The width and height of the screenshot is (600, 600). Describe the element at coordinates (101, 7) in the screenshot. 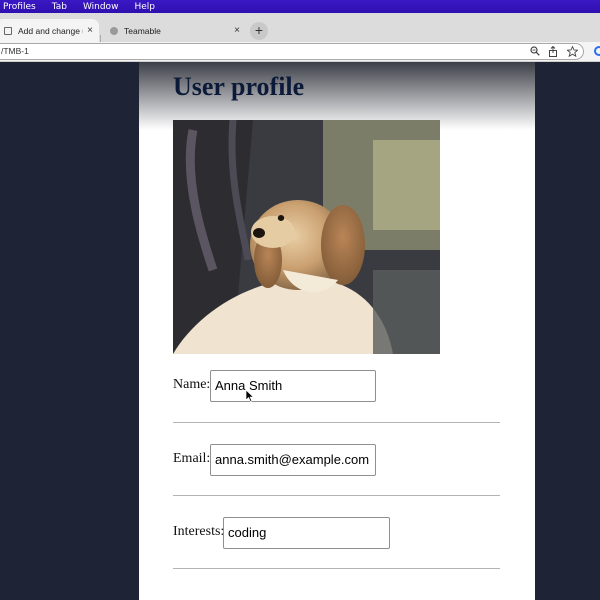

I see `menu-window: Window` at that location.